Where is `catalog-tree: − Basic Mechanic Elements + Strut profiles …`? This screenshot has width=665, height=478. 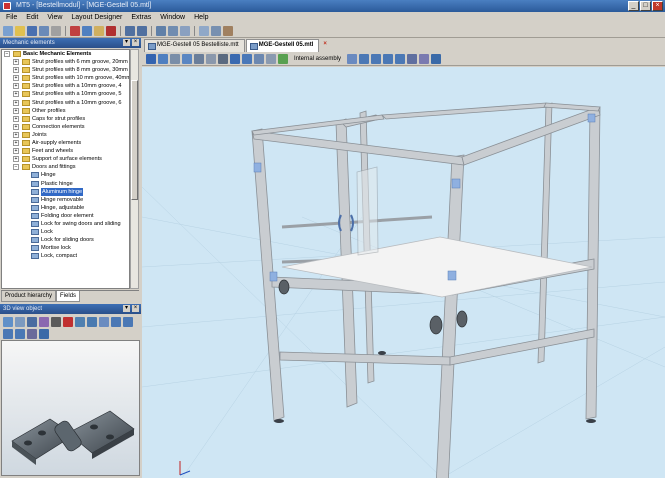
catalog-tree: − Basic Mechanic Elements + Strut profiles … is located at coordinates (65, 169).